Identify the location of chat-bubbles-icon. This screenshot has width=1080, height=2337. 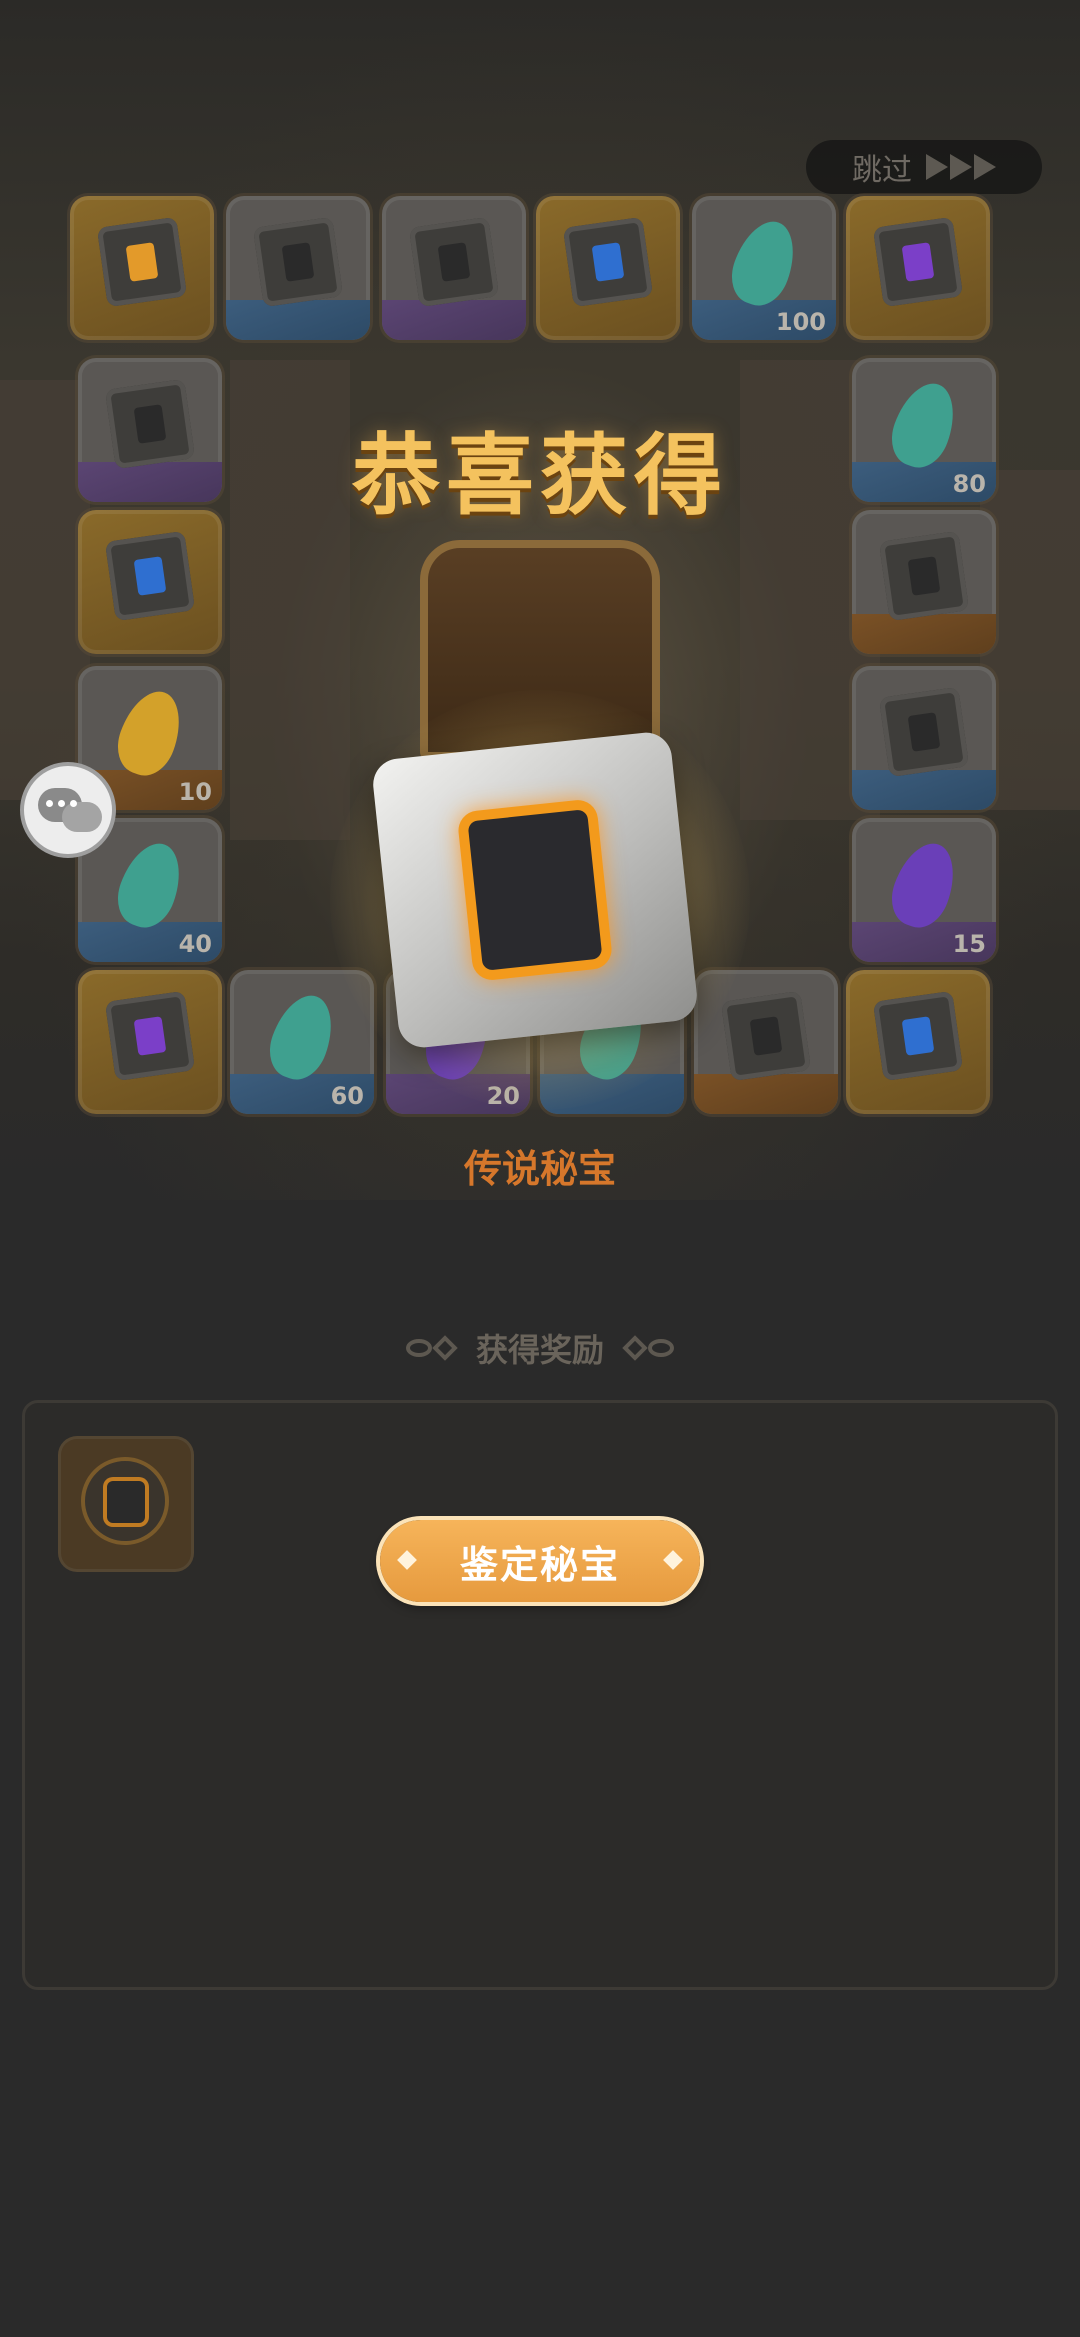
(68, 810).